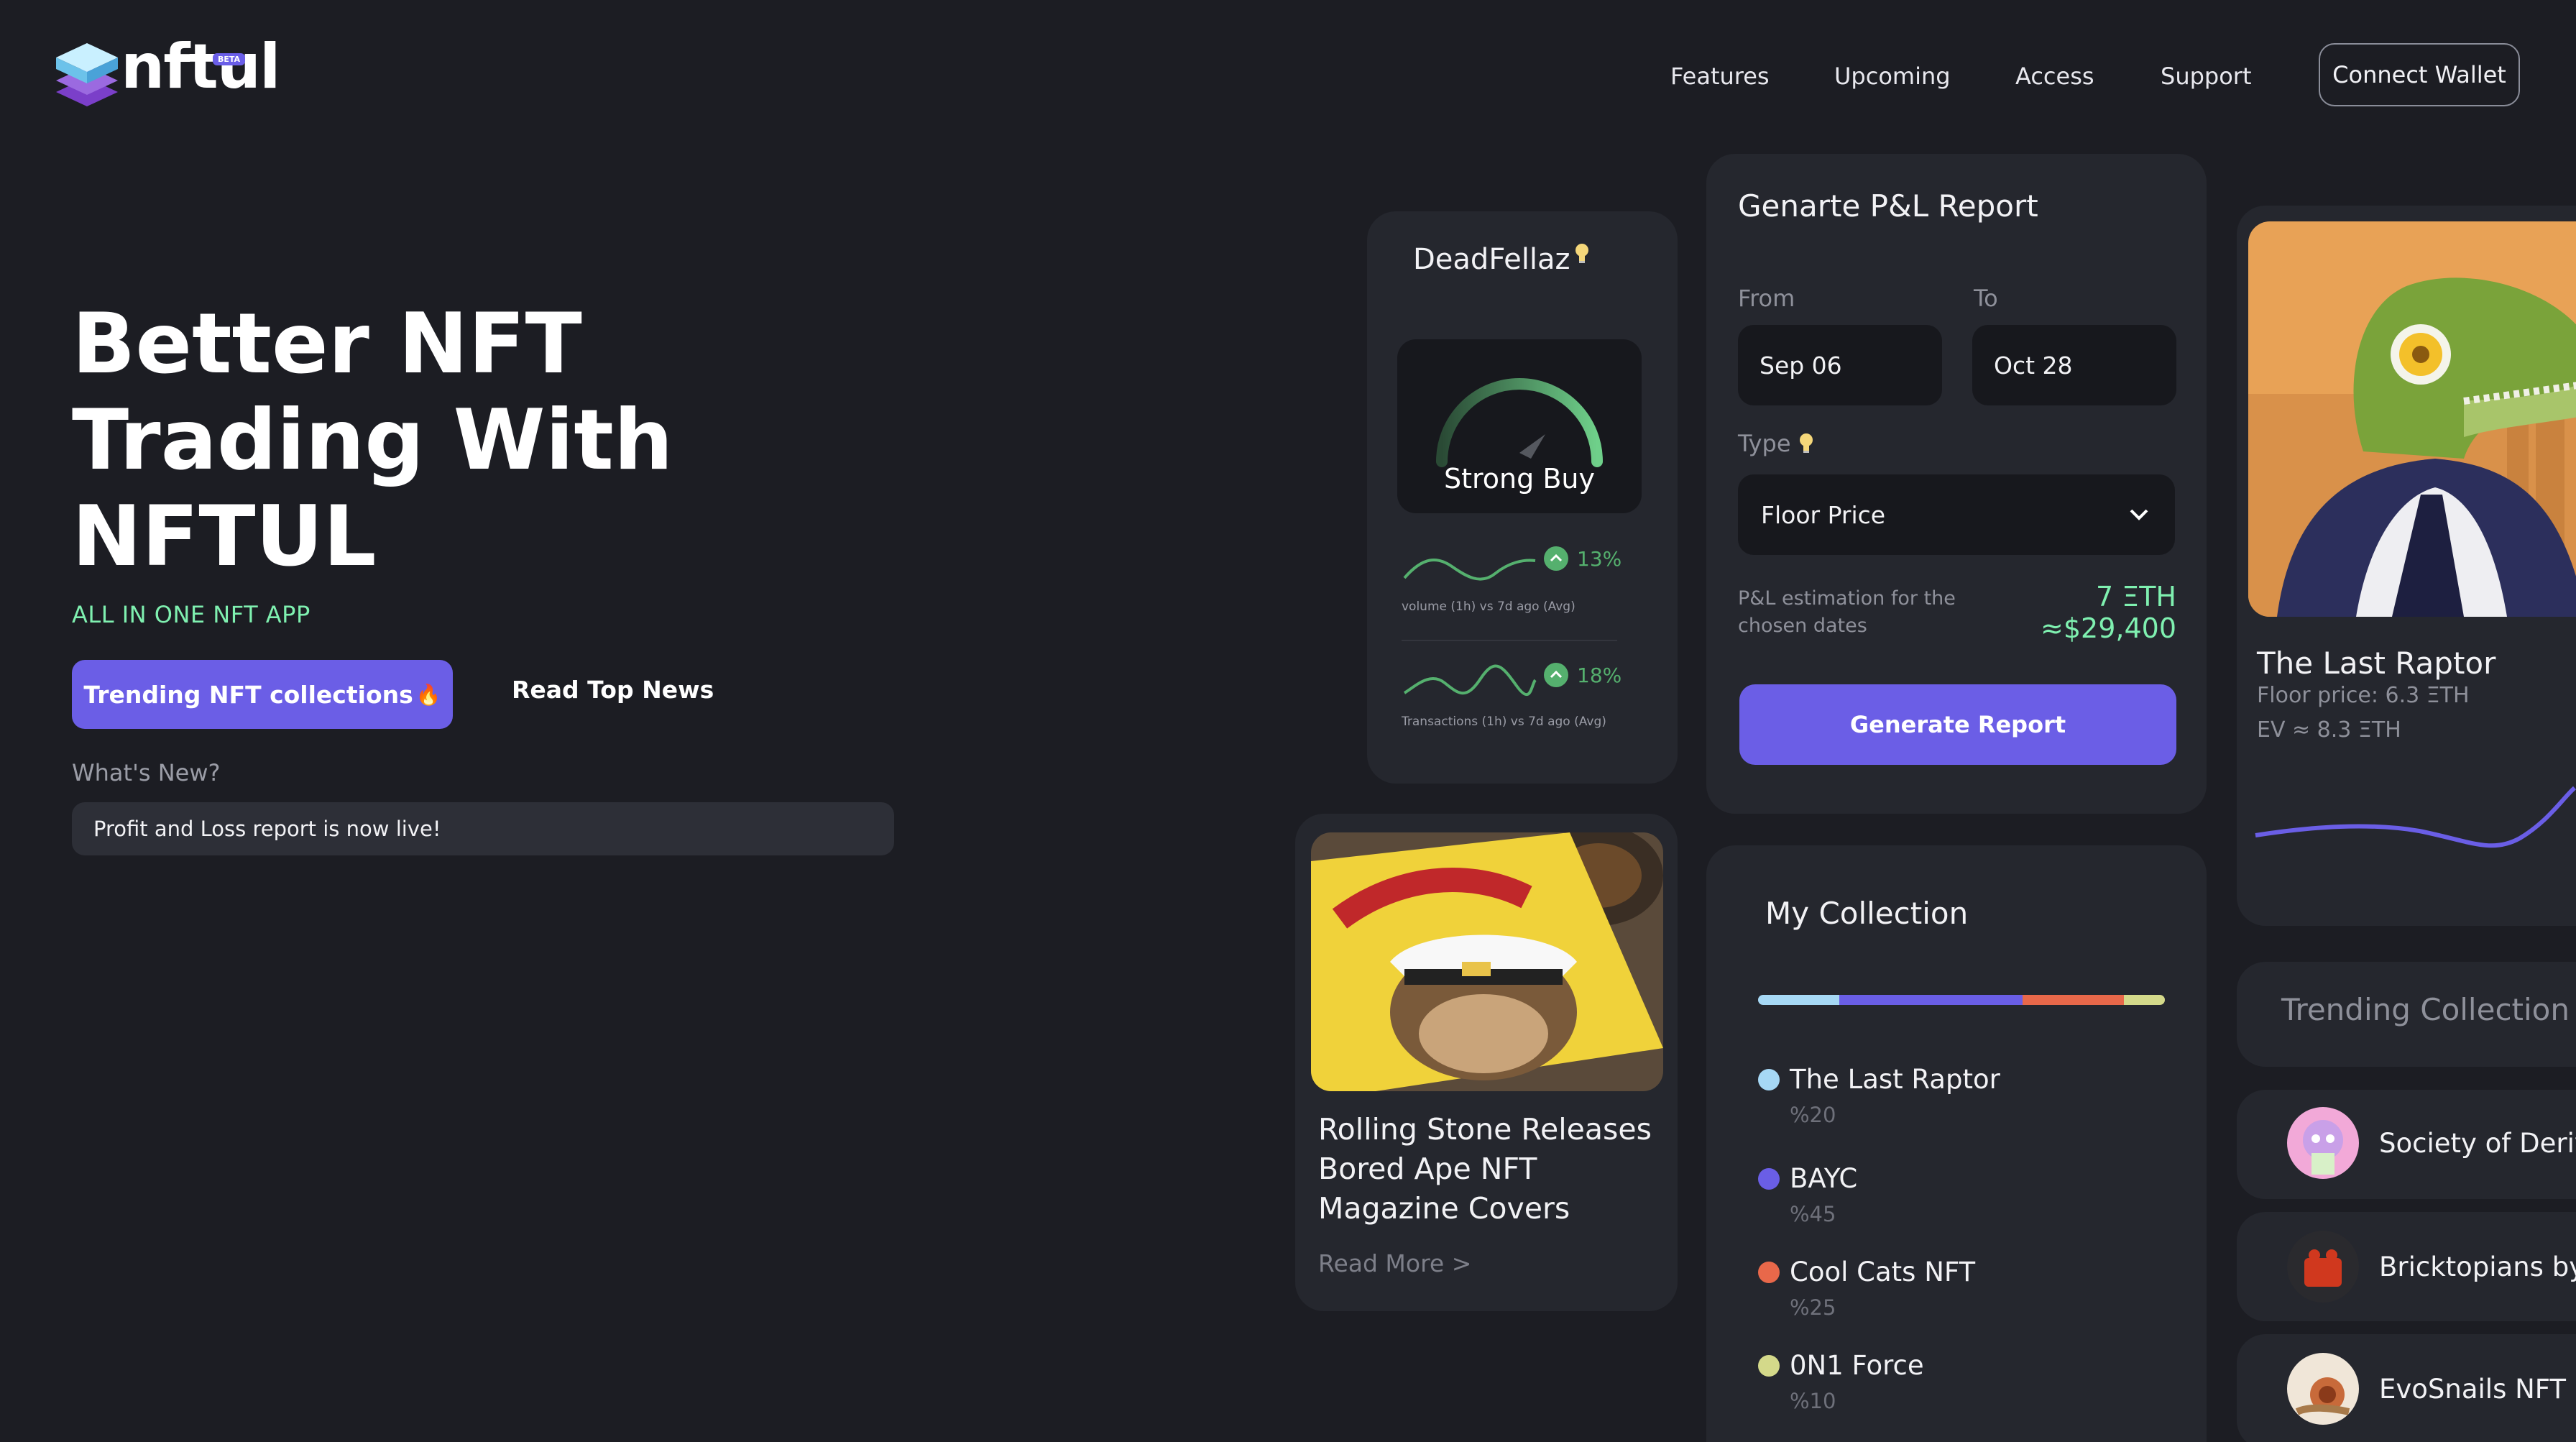  I want to click on raptor-title: The Last Raptor, so click(2376, 664).